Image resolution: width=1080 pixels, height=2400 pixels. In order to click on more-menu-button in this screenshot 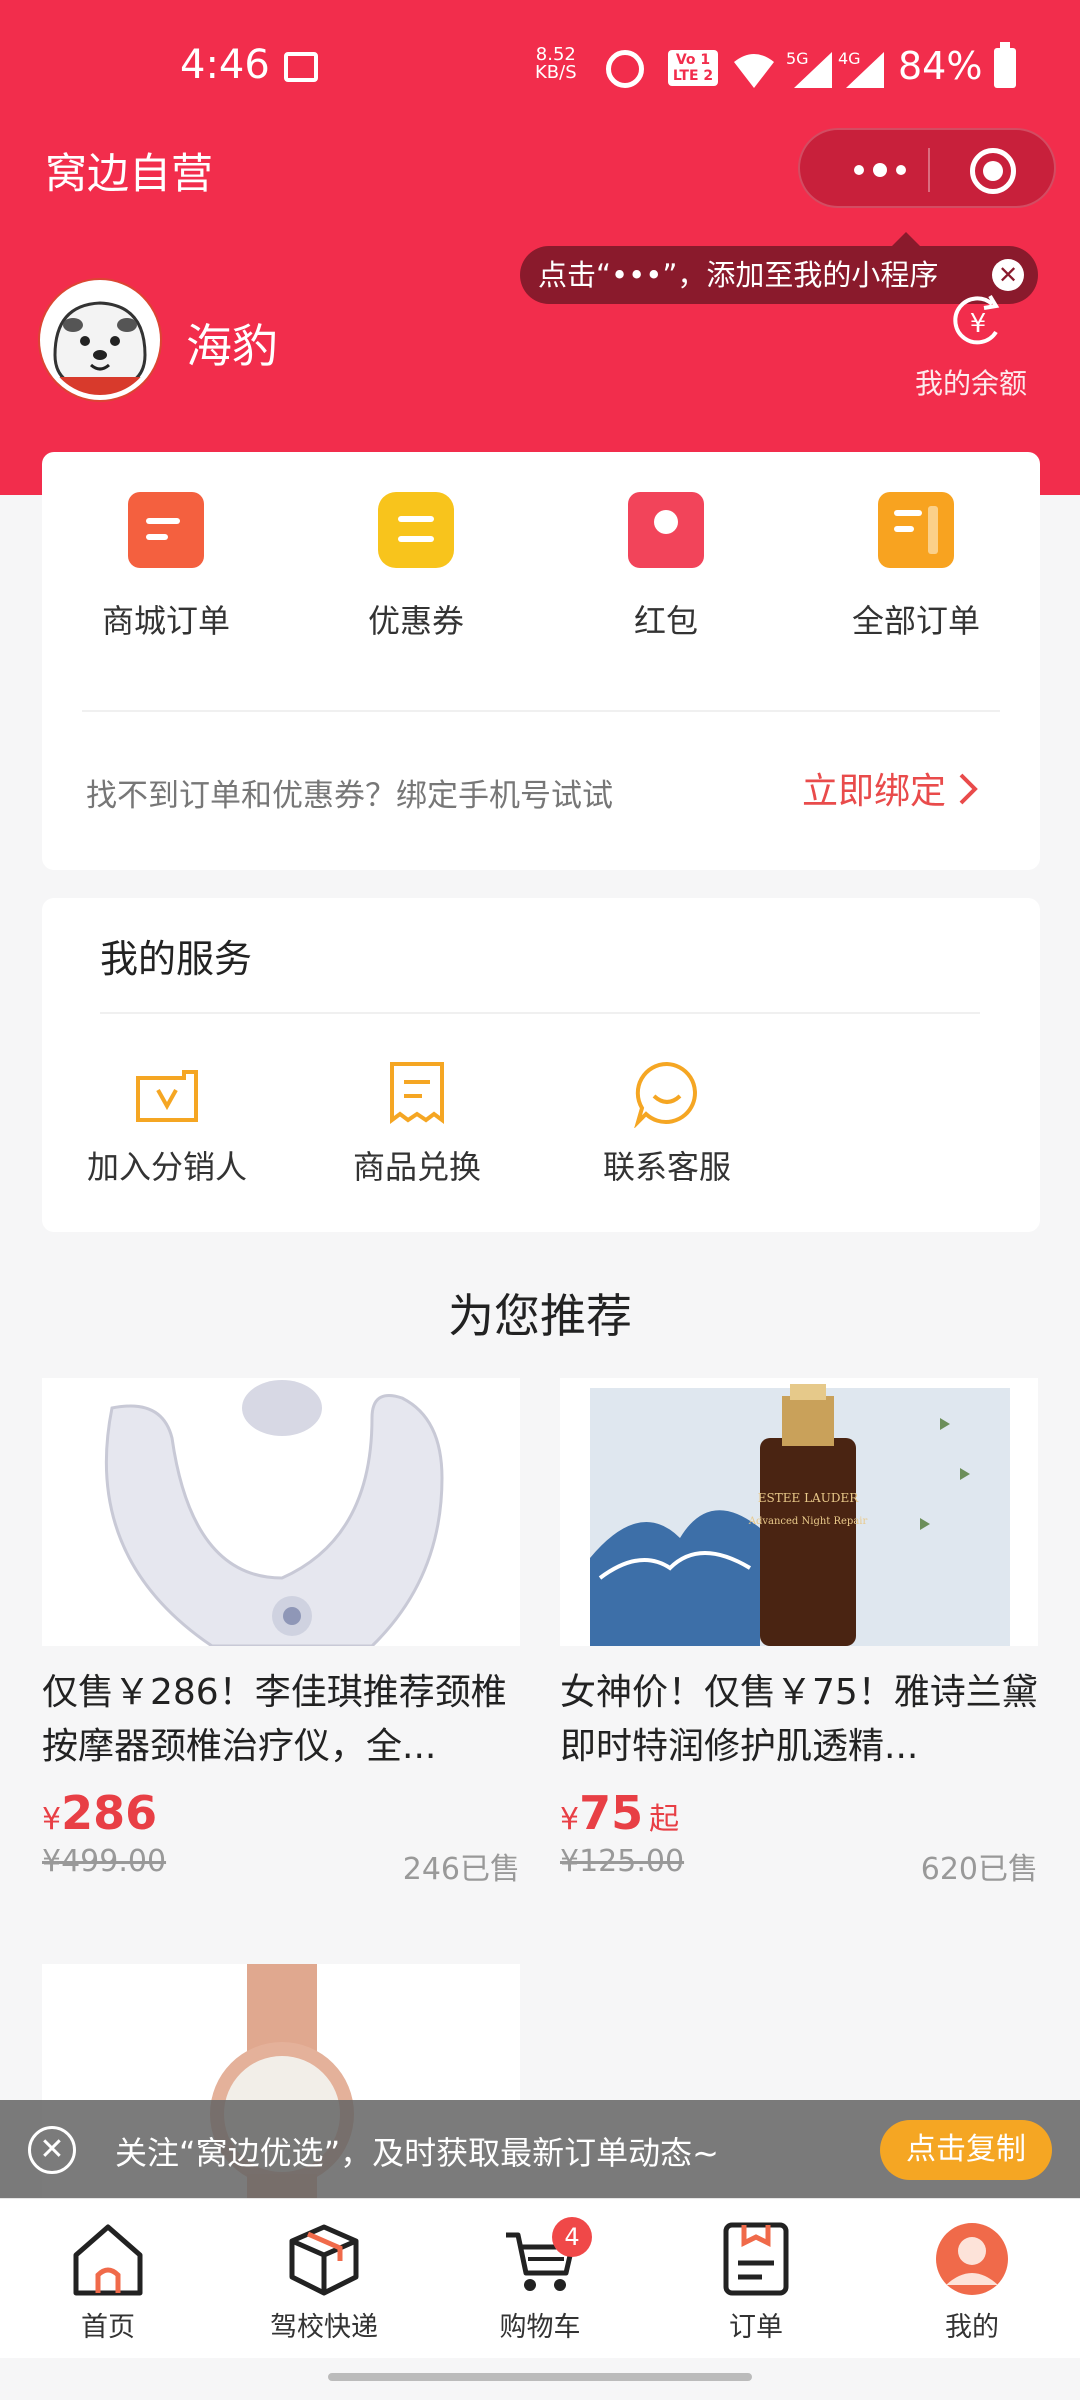, I will do `click(880, 170)`.